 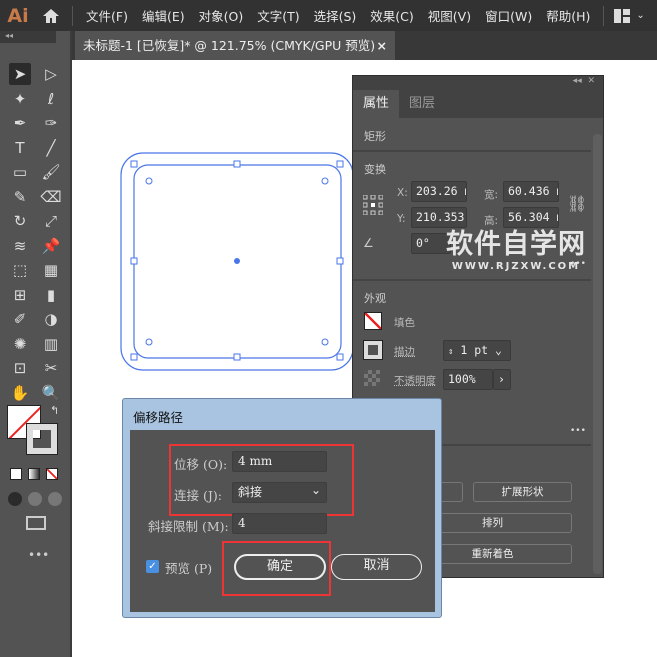 I want to click on fill-swatch-panel, so click(x=373, y=321).